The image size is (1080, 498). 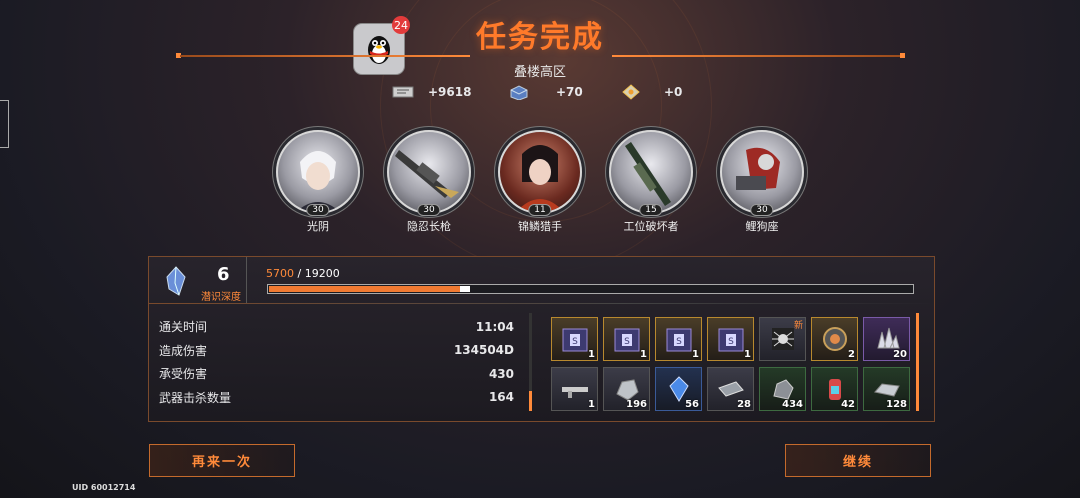 I want to click on reward-value: +9618, so click(x=450, y=92).